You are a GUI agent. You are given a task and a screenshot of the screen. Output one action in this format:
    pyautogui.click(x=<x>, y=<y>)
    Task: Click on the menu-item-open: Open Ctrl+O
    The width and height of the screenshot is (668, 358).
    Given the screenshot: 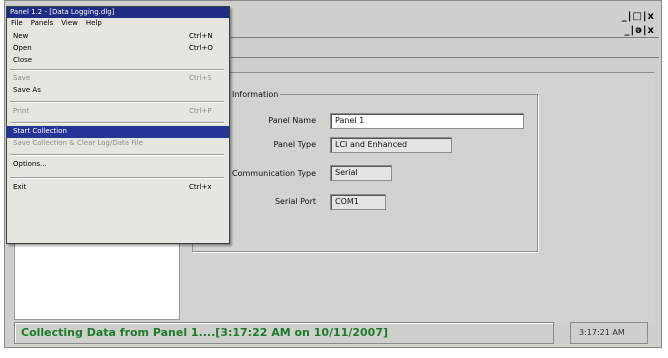 What is the action you would take?
    pyautogui.click(x=118, y=49)
    